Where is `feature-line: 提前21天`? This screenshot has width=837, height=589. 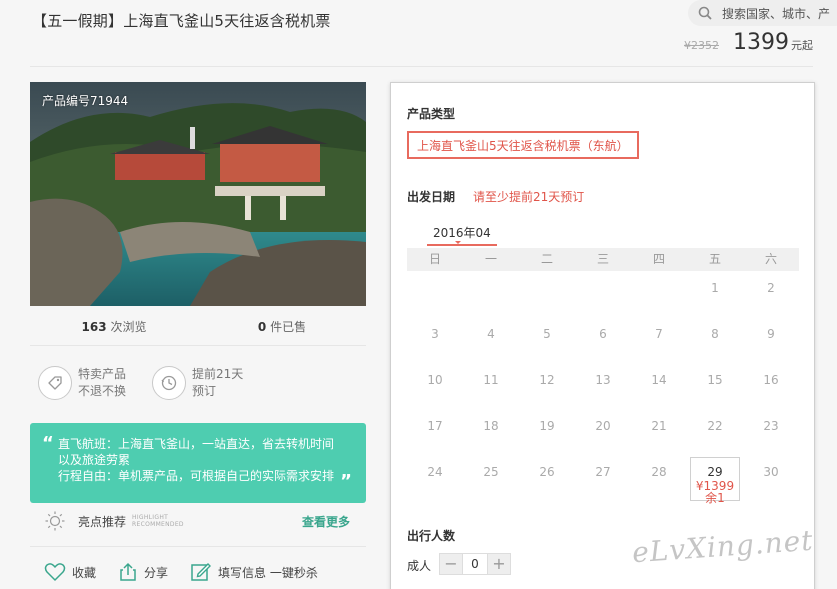
feature-line: 提前21天 is located at coordinates (218, 374).